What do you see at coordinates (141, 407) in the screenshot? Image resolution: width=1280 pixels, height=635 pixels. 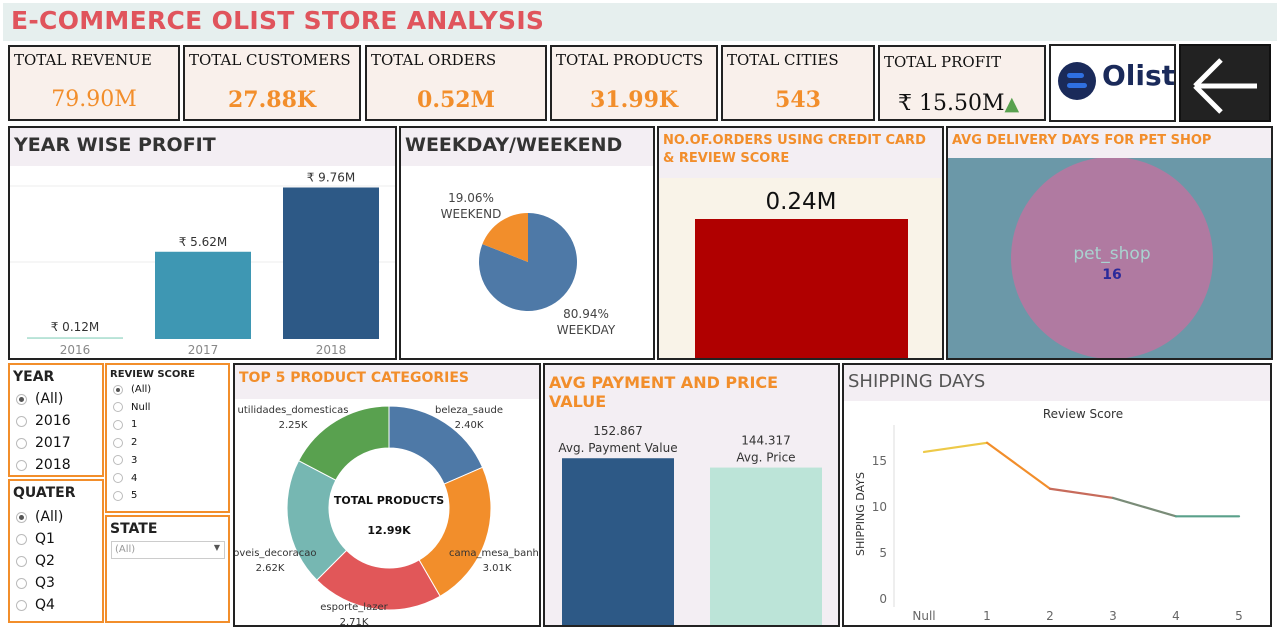 I see `filter-option-label: Null` at bounding box center [141, 407].